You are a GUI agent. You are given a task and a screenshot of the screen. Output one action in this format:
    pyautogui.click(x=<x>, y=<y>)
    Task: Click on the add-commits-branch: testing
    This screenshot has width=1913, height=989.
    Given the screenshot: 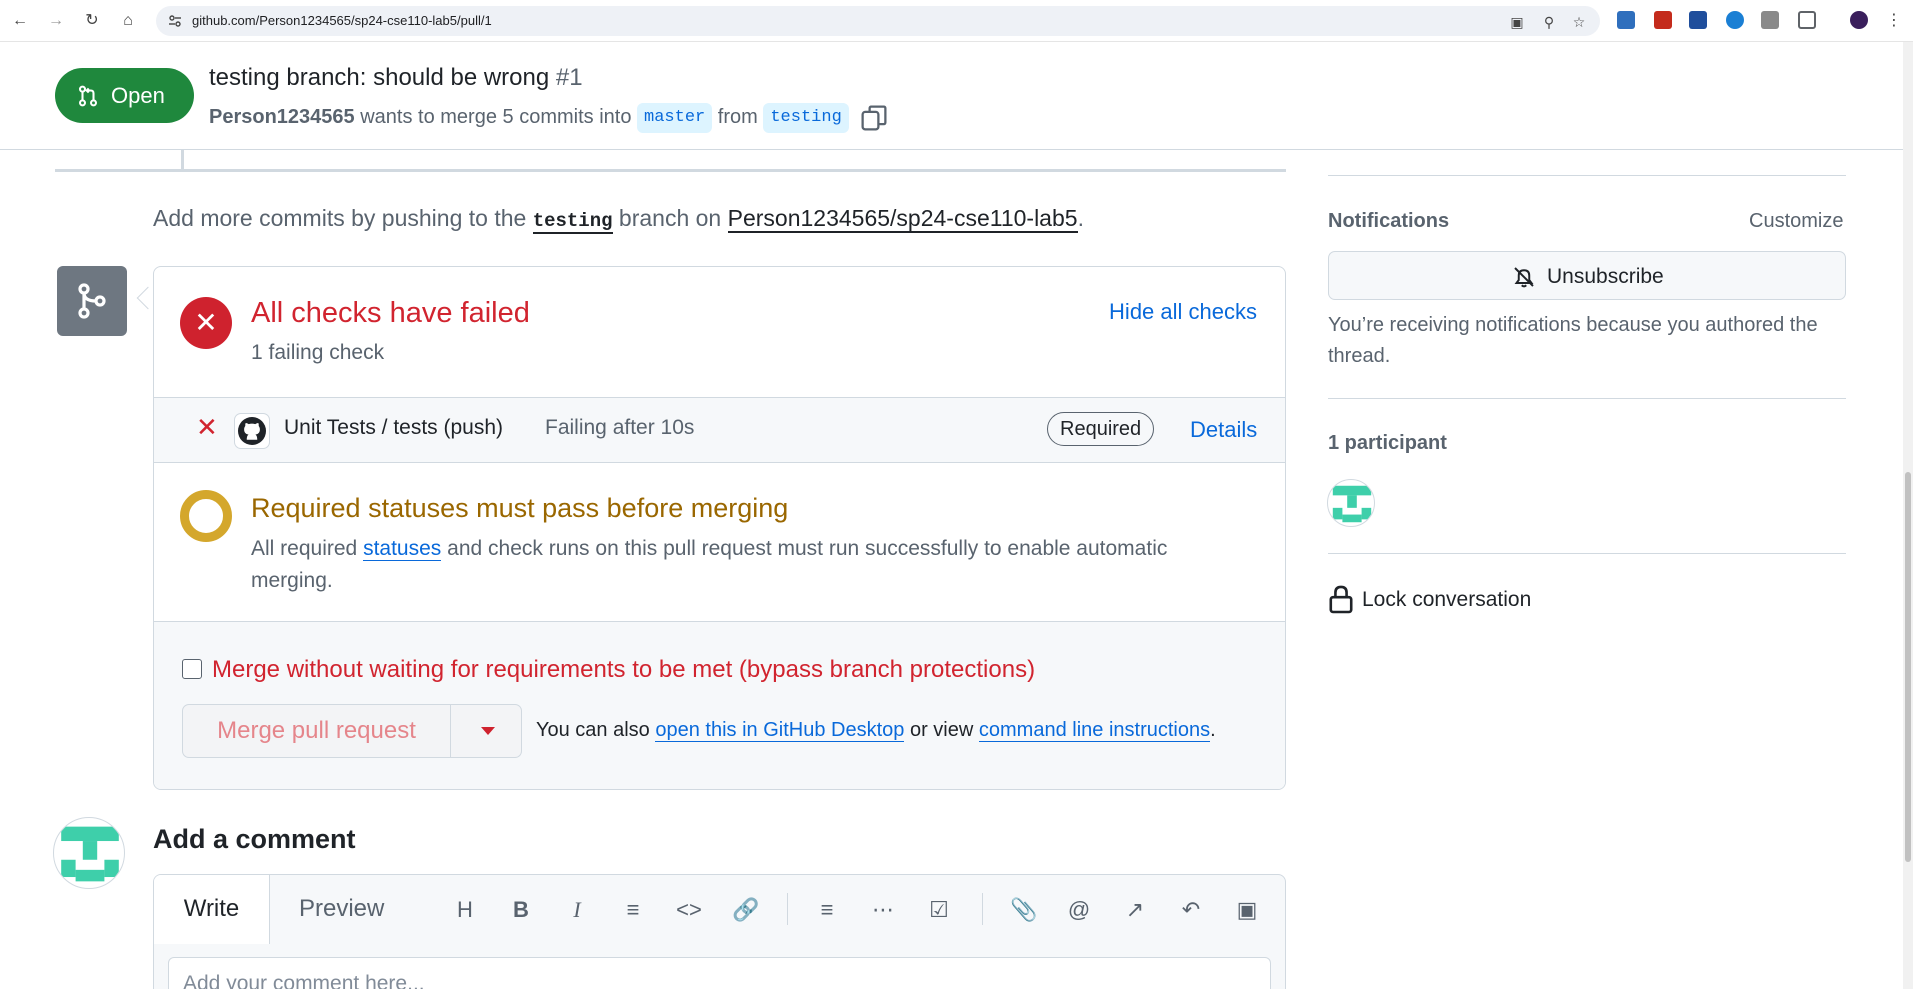 What is the action you would take?
    pyautogui.click(x=572, y=222)
    